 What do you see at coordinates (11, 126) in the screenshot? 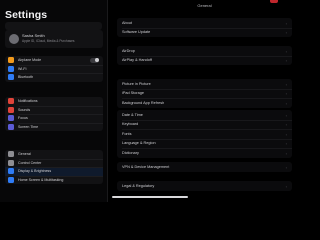
I see `hourglass-icon` at bounding box center [11, 126].